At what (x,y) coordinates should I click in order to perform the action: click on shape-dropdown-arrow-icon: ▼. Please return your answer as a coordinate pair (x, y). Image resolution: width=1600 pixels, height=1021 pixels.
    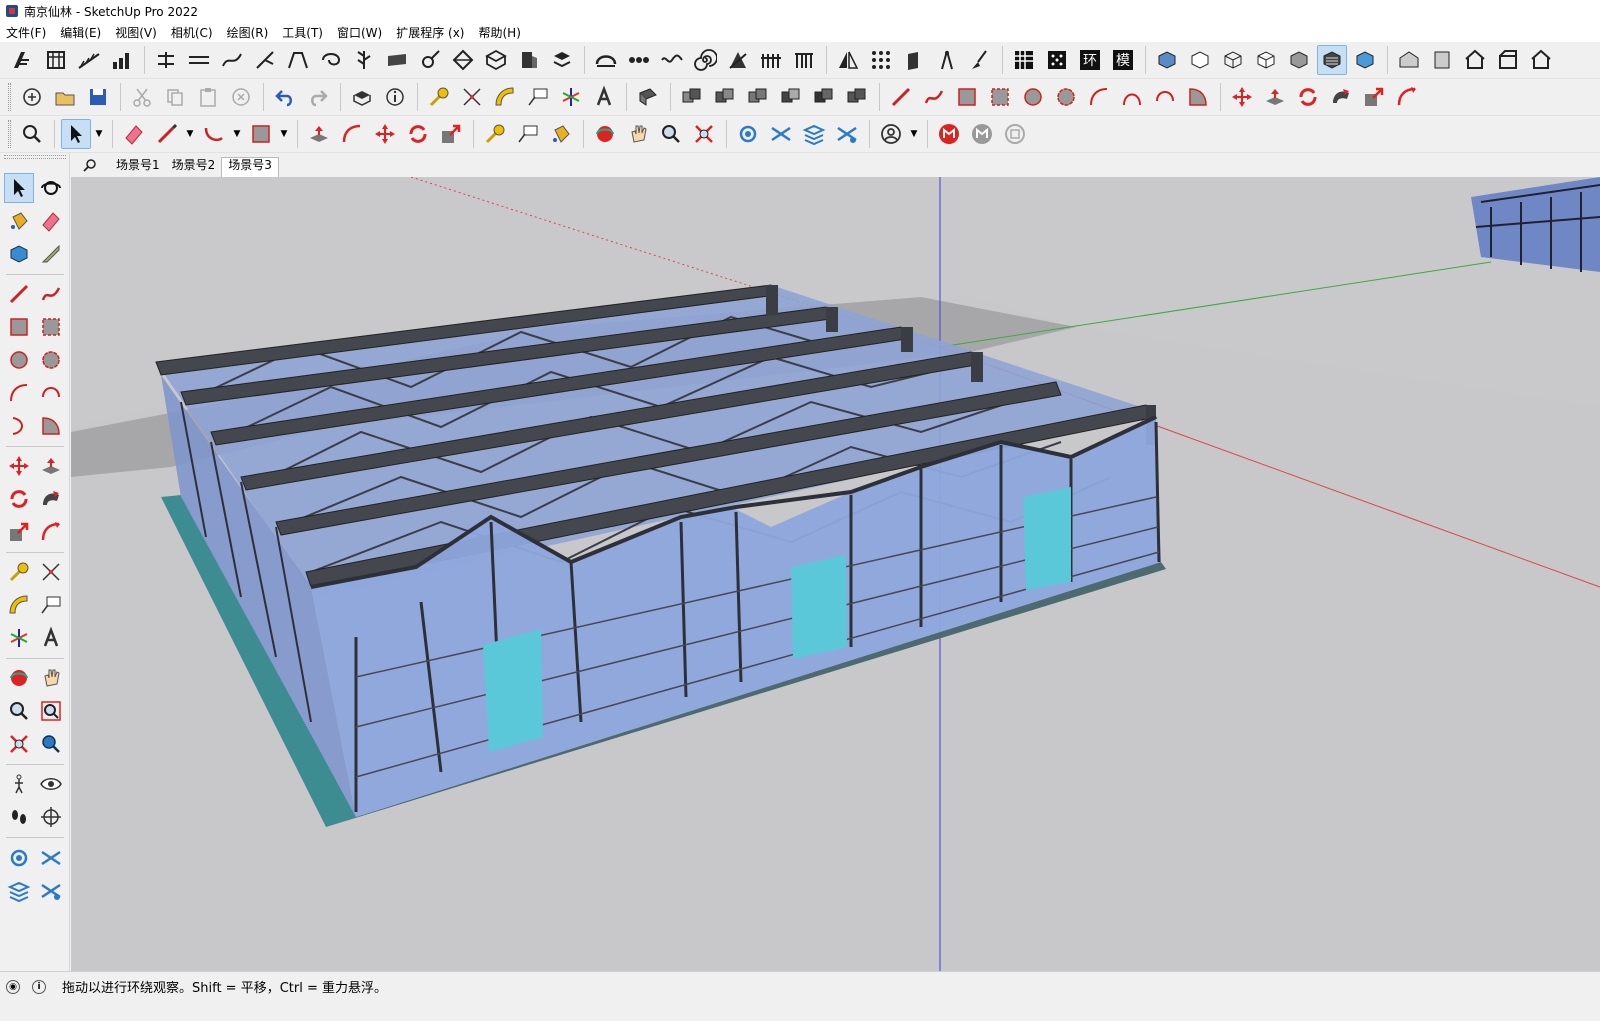
    Looking at the image, I should click on (284, 134).